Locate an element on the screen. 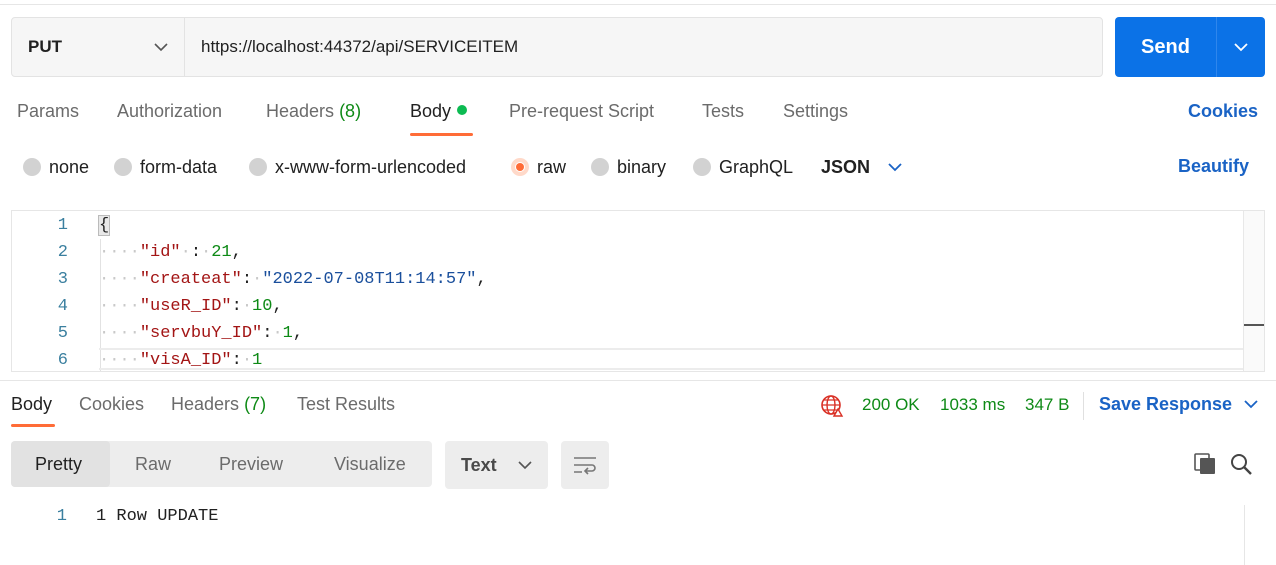 The image size is (1276, 565). radio-label: raw is located at coordinates (552, 166).